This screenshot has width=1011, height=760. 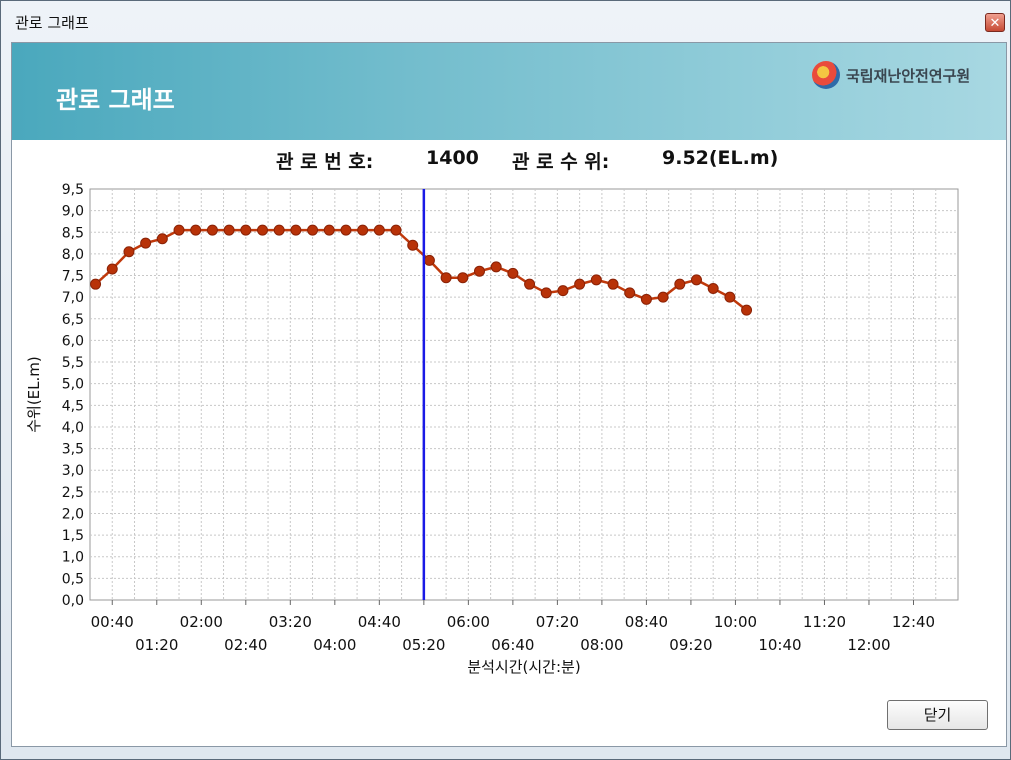 What do you see at coordinates (824, 622) in the screenshot?
I see `x-tick-label: 11:20` at bounding box center [824, 622].